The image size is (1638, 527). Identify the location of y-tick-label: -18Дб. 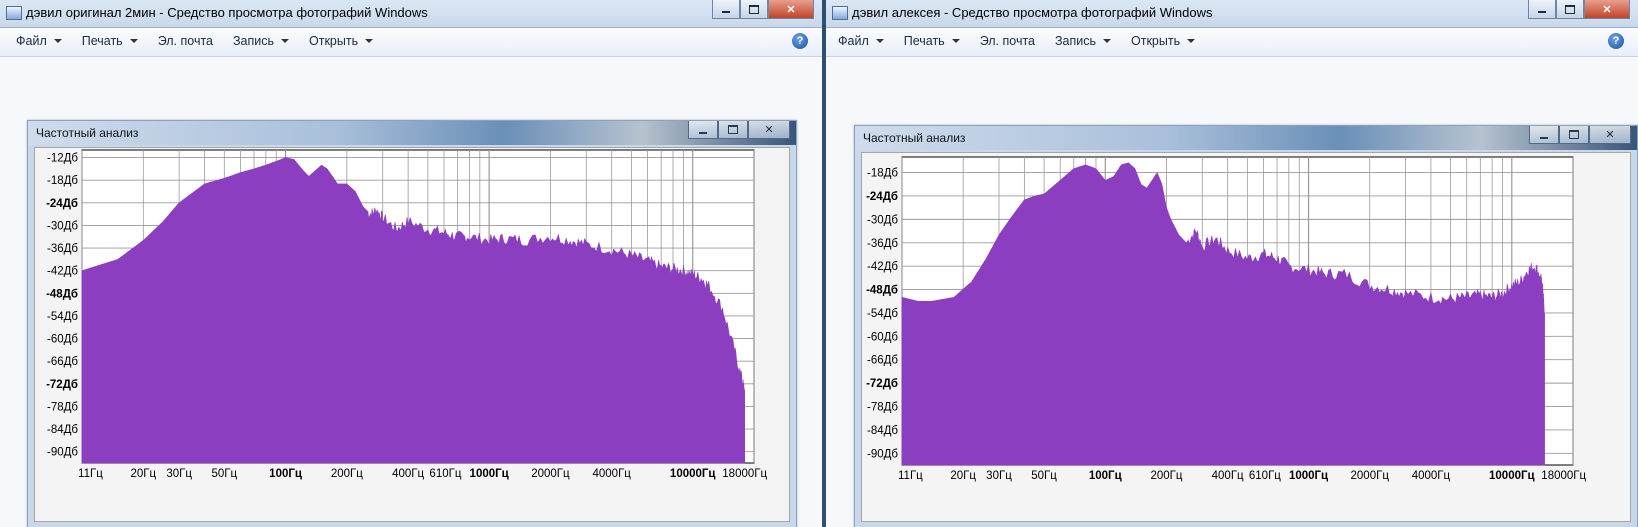
(882, 174).